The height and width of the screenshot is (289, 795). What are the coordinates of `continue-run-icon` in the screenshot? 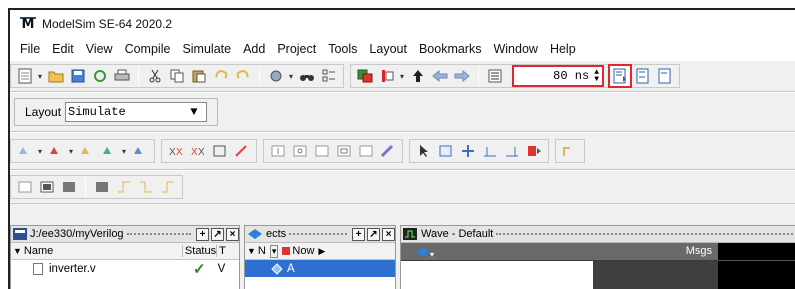 It's located at (643, 76).